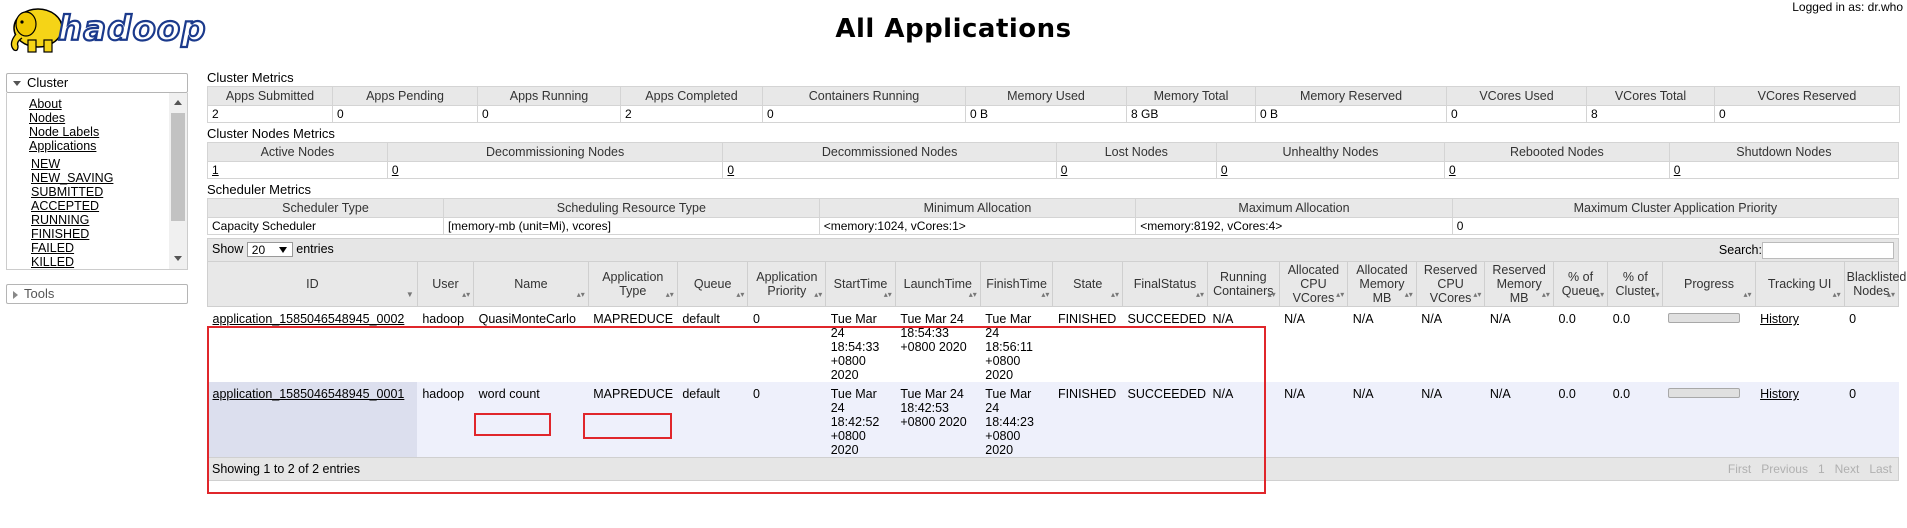 The height and width of the screenshot is (528, 1907). I want to click on app-state-link-1: NEW_SAVING, so click(72, 178).